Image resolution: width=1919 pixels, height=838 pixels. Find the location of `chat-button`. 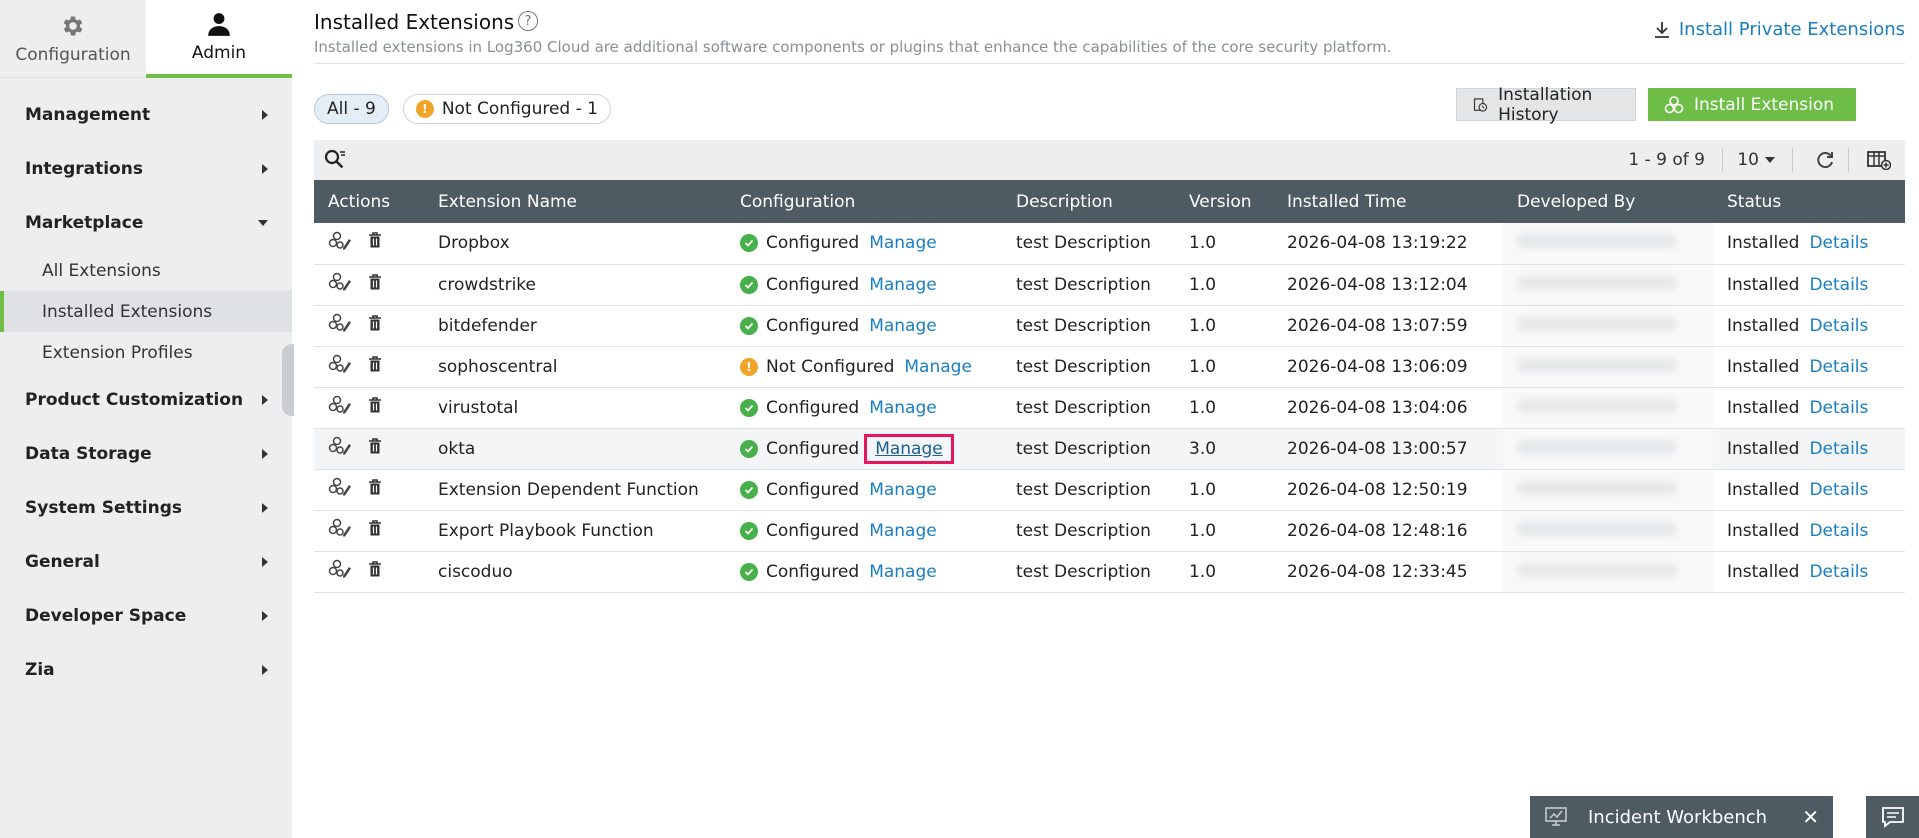

chat-button is located at coordinates (1892, 817).